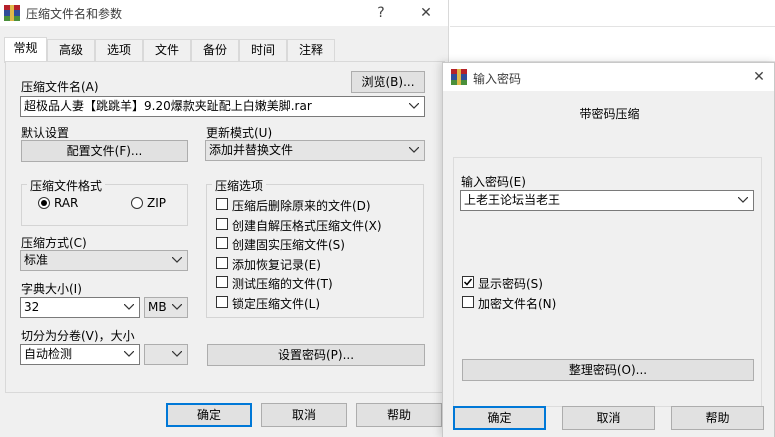 The height and width of the screenshot is (437, 775). I want to click on checkmark-icon, so click(468, 282).